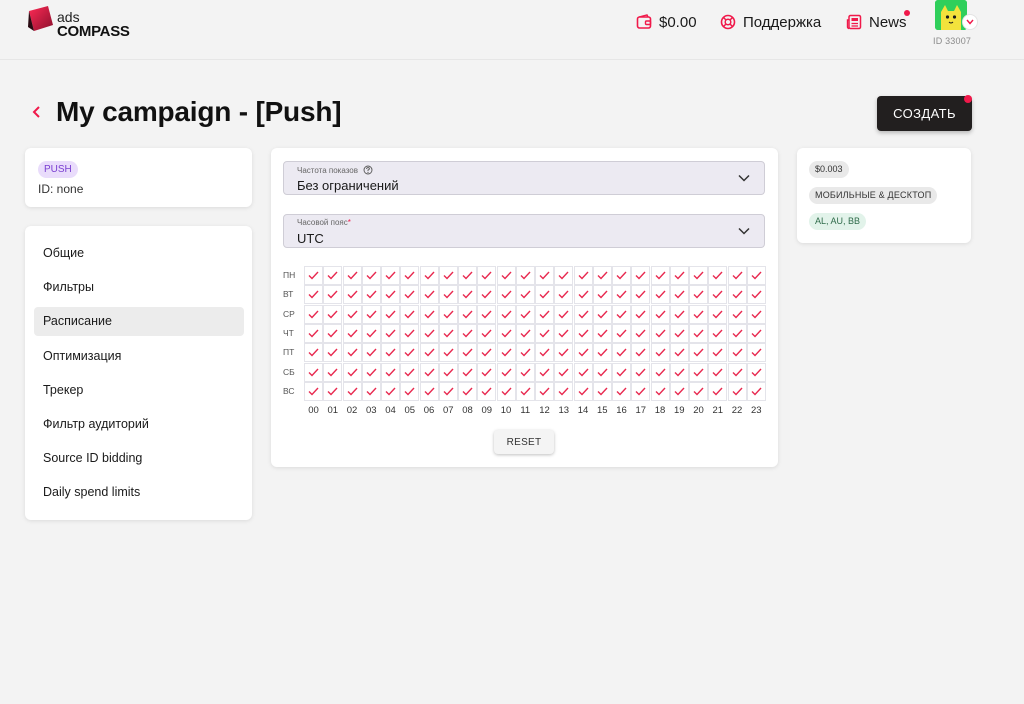  I want to click on timezone-select: Часовой пояс * UTC, so click(524, 231).